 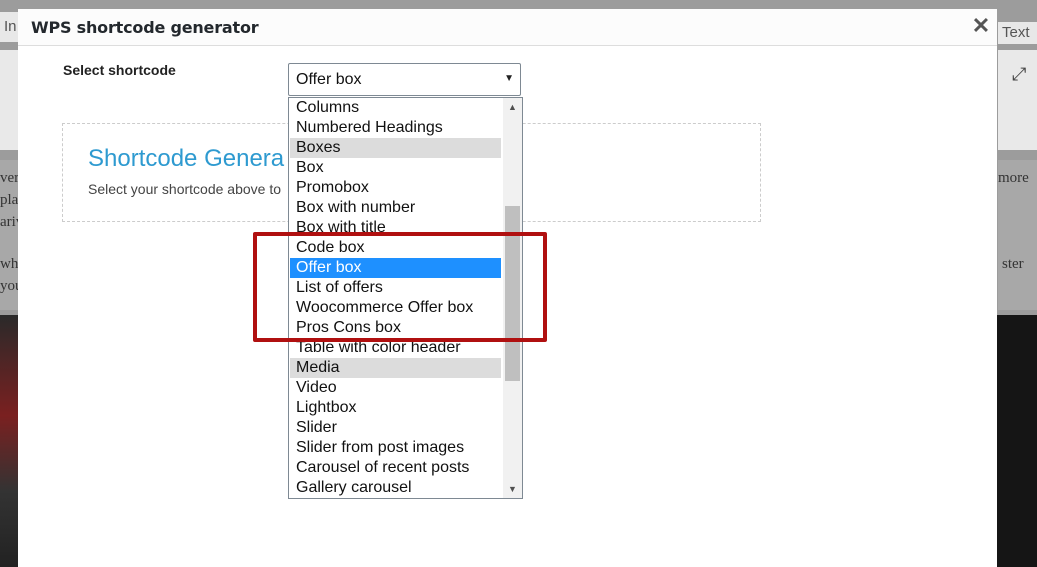 What do you see at coordinates (1013, 178) in the screenshot?
I see `background-text-line: more` at bounding box center [1013, 178].